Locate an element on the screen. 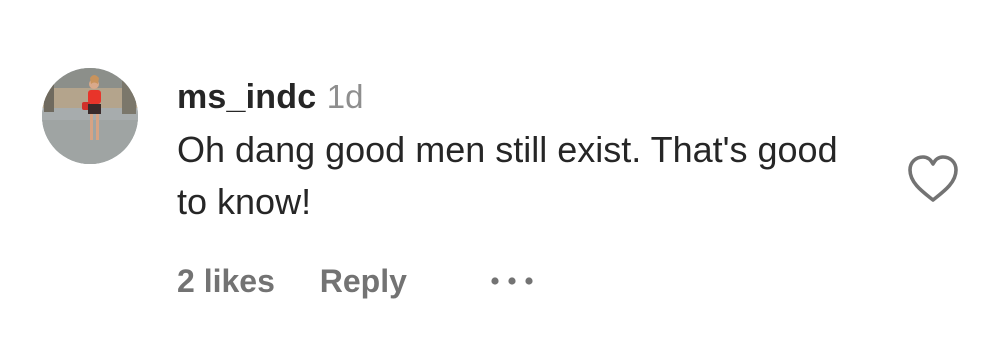 The height and width of the screenshot is (350, 999). avatar is located at coordinates (90, 116).